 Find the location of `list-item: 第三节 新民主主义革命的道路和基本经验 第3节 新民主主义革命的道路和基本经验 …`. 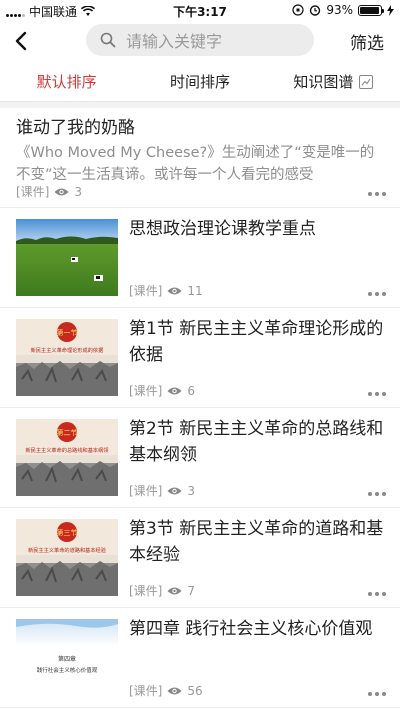

list-item: 第三节 新民主主义革命的道路和基本经验 第3节 新民主主义革命的道路和基本经验 … is located at coordinates (200, 558).